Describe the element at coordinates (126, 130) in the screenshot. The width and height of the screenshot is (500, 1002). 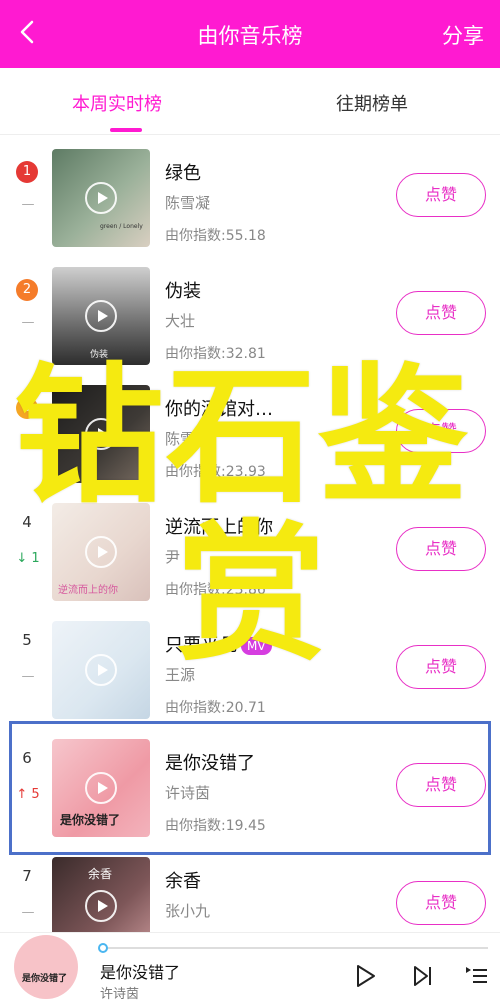
I see `active-tab-indicator` at that location.